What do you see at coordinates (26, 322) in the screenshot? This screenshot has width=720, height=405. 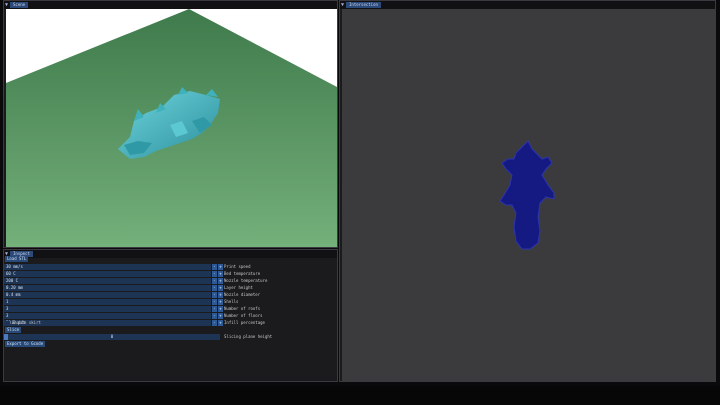 I see `enable-skirt-label: Enable skirt` at bounding box center [26, 322].